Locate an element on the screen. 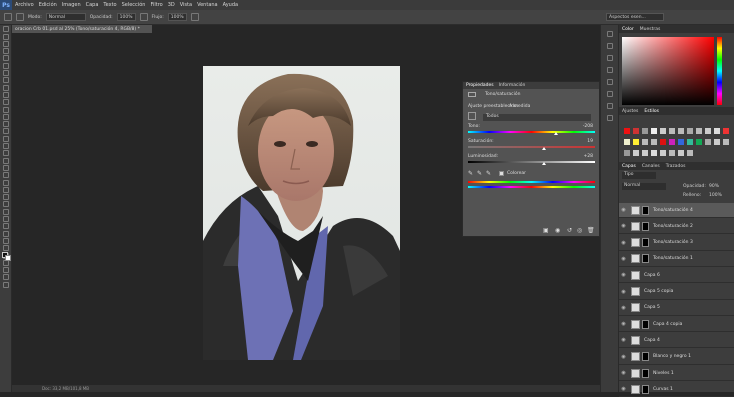  layer-row: ◉ Niveles 1 is located at coordinates (676, 373).